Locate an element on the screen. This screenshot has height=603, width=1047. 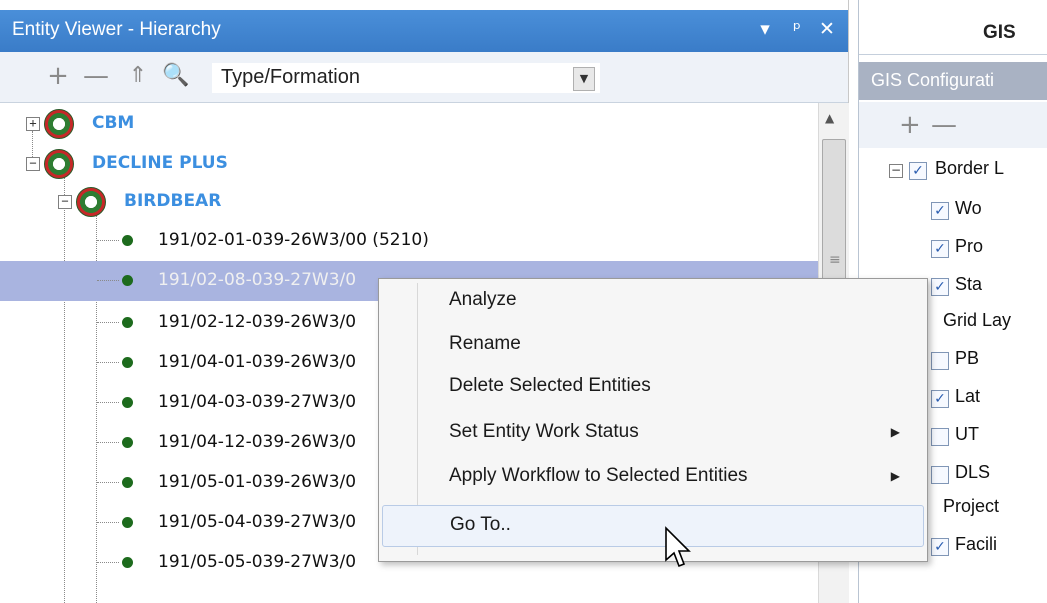
move-up-icon: ⇑ is located at coordinates (138, 76).